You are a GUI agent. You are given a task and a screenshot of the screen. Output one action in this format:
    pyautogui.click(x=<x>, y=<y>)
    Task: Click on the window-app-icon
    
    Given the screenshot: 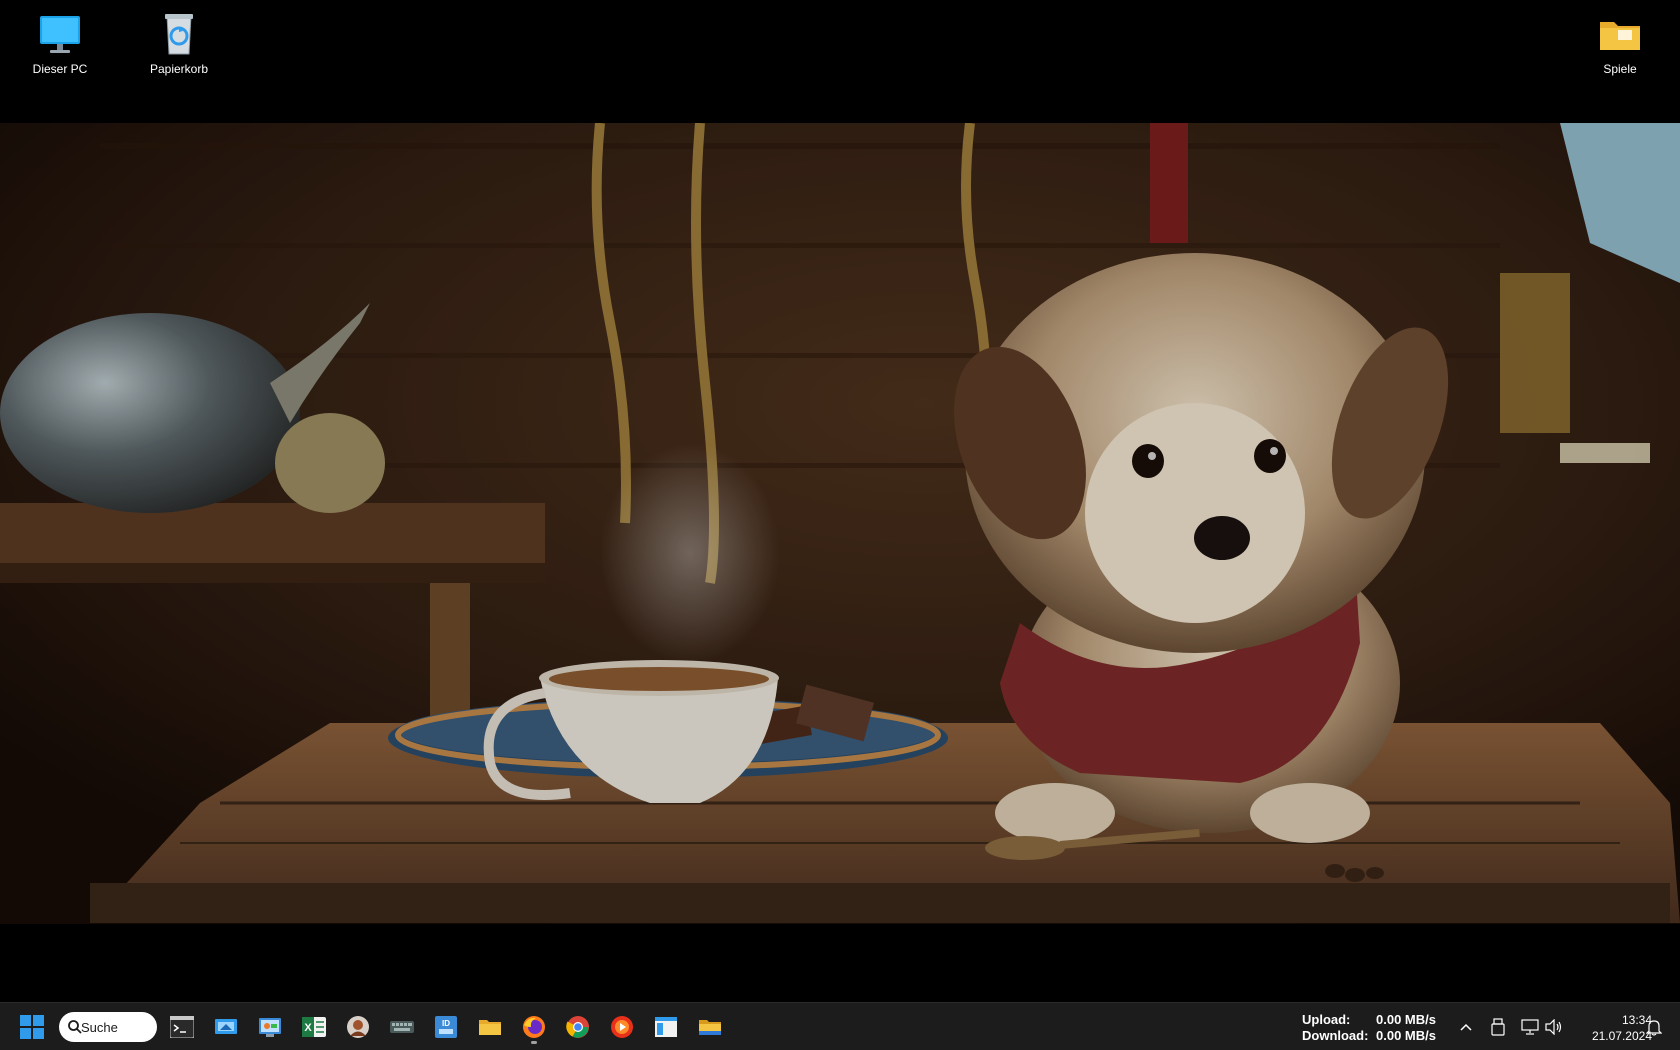 What is the action you would take?
    pyautogui.click(x=666, y=1027)
    